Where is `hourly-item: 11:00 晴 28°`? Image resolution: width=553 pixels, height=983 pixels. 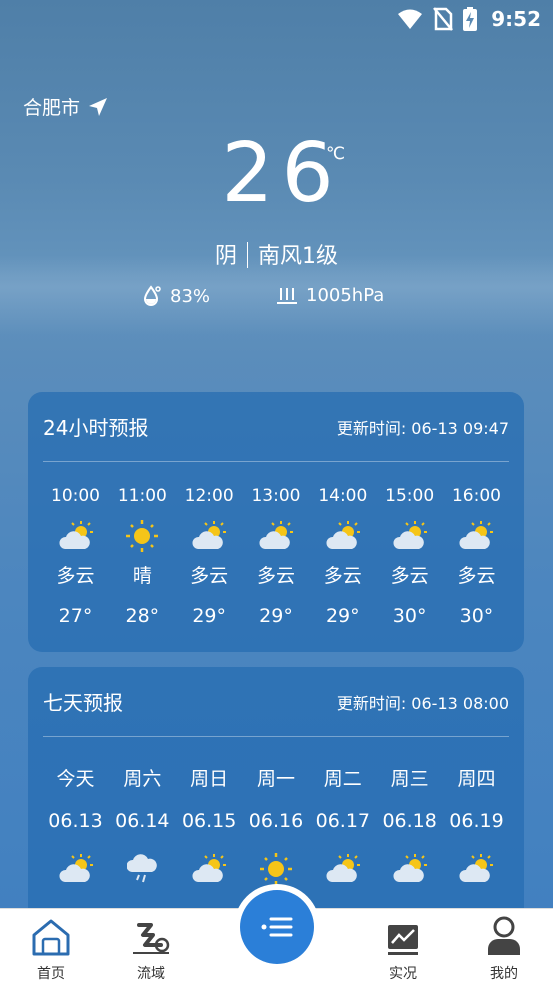 hourly-item: 11:00 晴 28° is located at coordinates (142, 556).